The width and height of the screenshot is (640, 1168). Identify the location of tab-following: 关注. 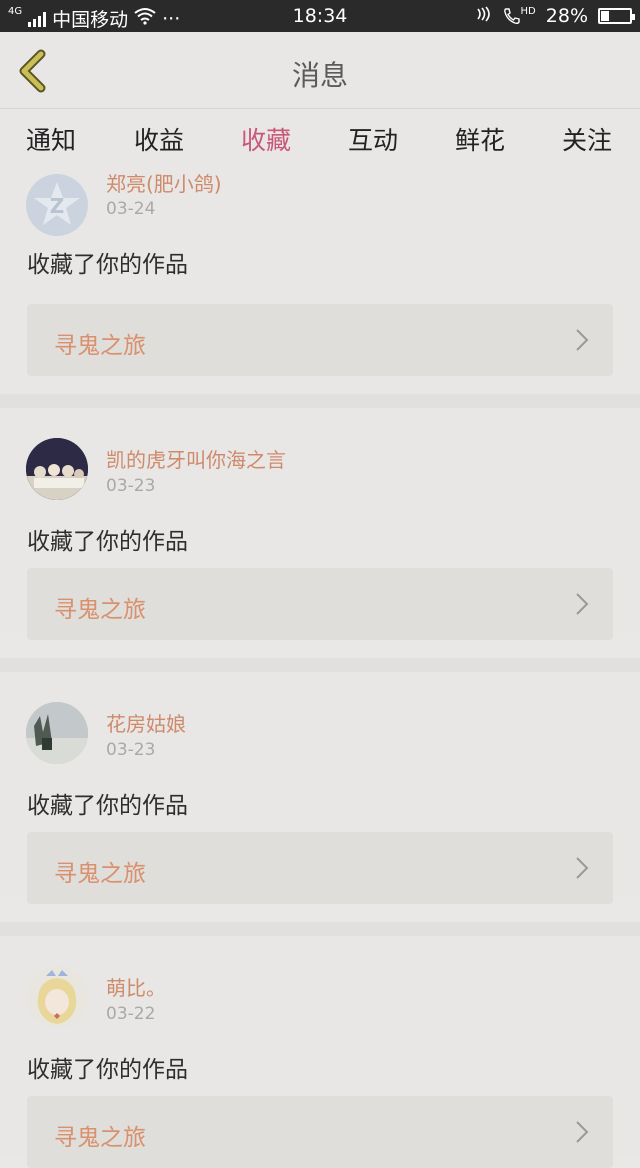
(587, 139).